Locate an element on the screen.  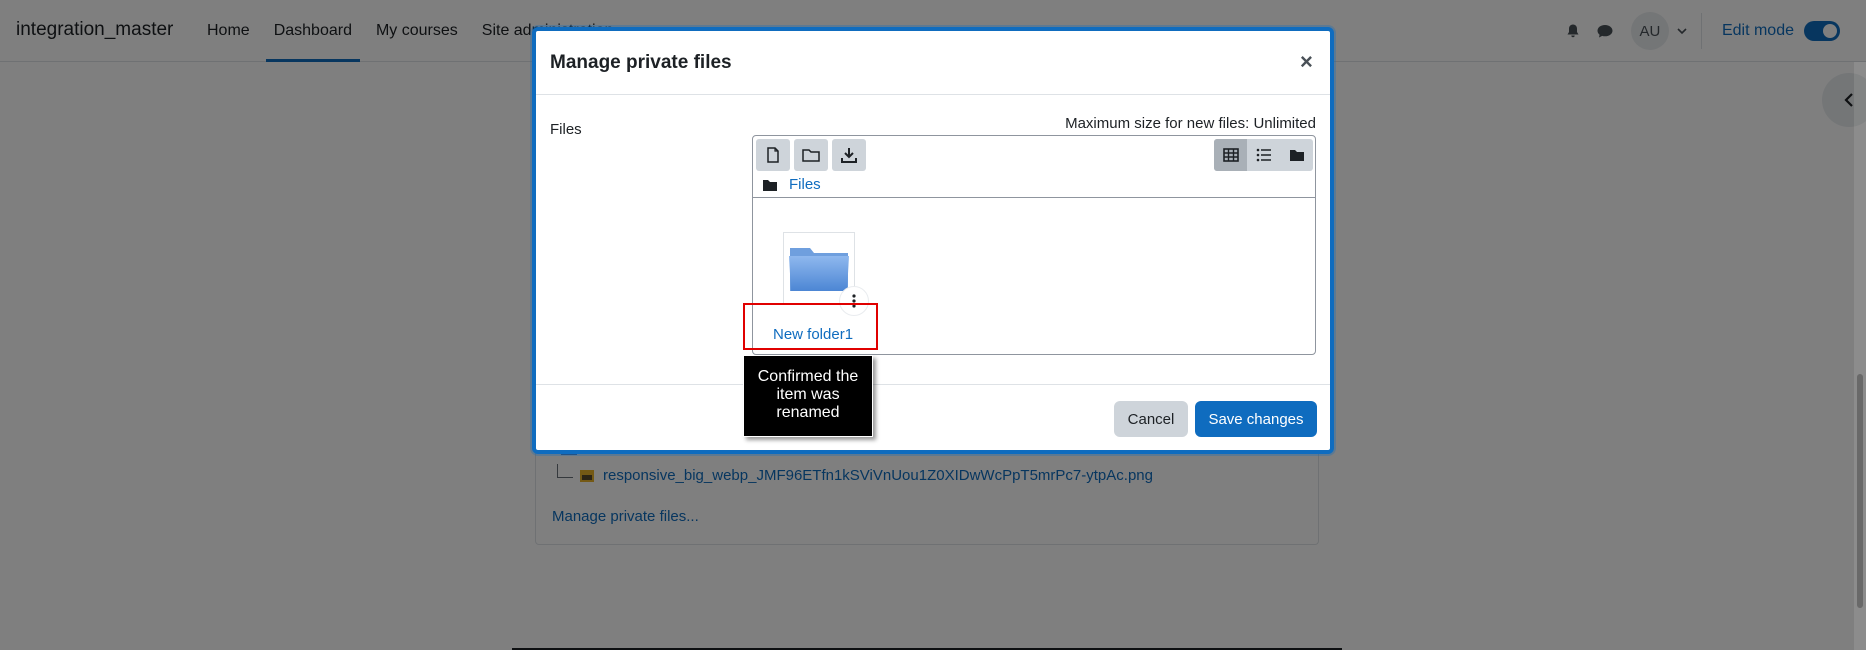
annotation-highlight is located at coordinates (810, 326).